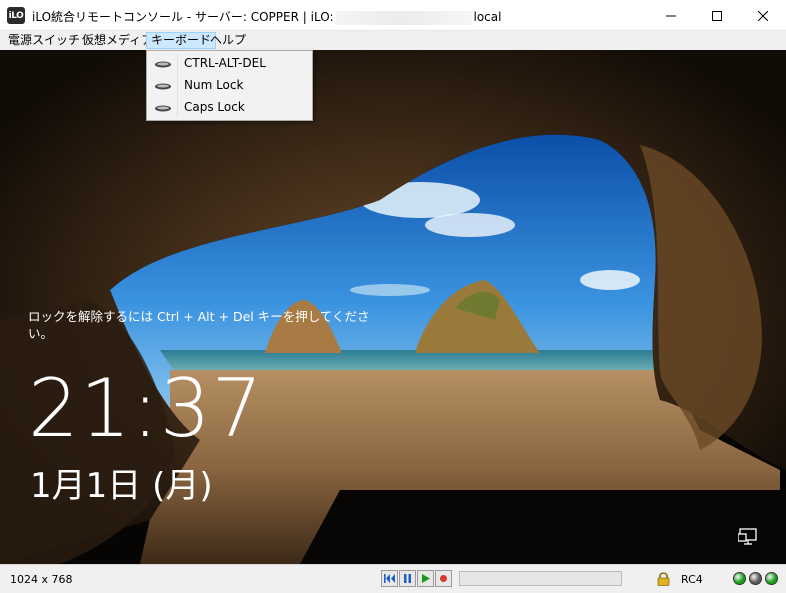  I want to click on close-icon, so click(763, 15).